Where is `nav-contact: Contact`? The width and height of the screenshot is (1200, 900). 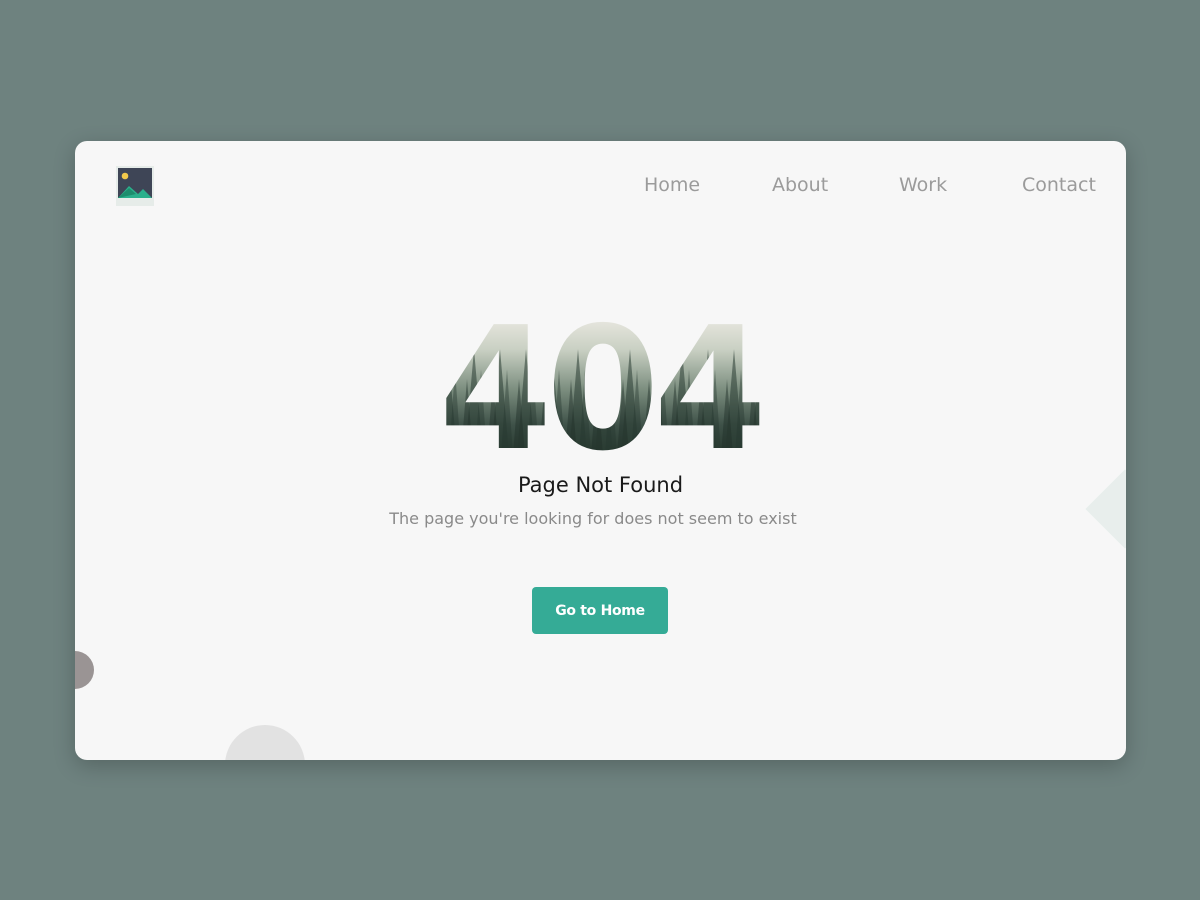
nav-contact: Contact is located at coordinates (1059, 185).